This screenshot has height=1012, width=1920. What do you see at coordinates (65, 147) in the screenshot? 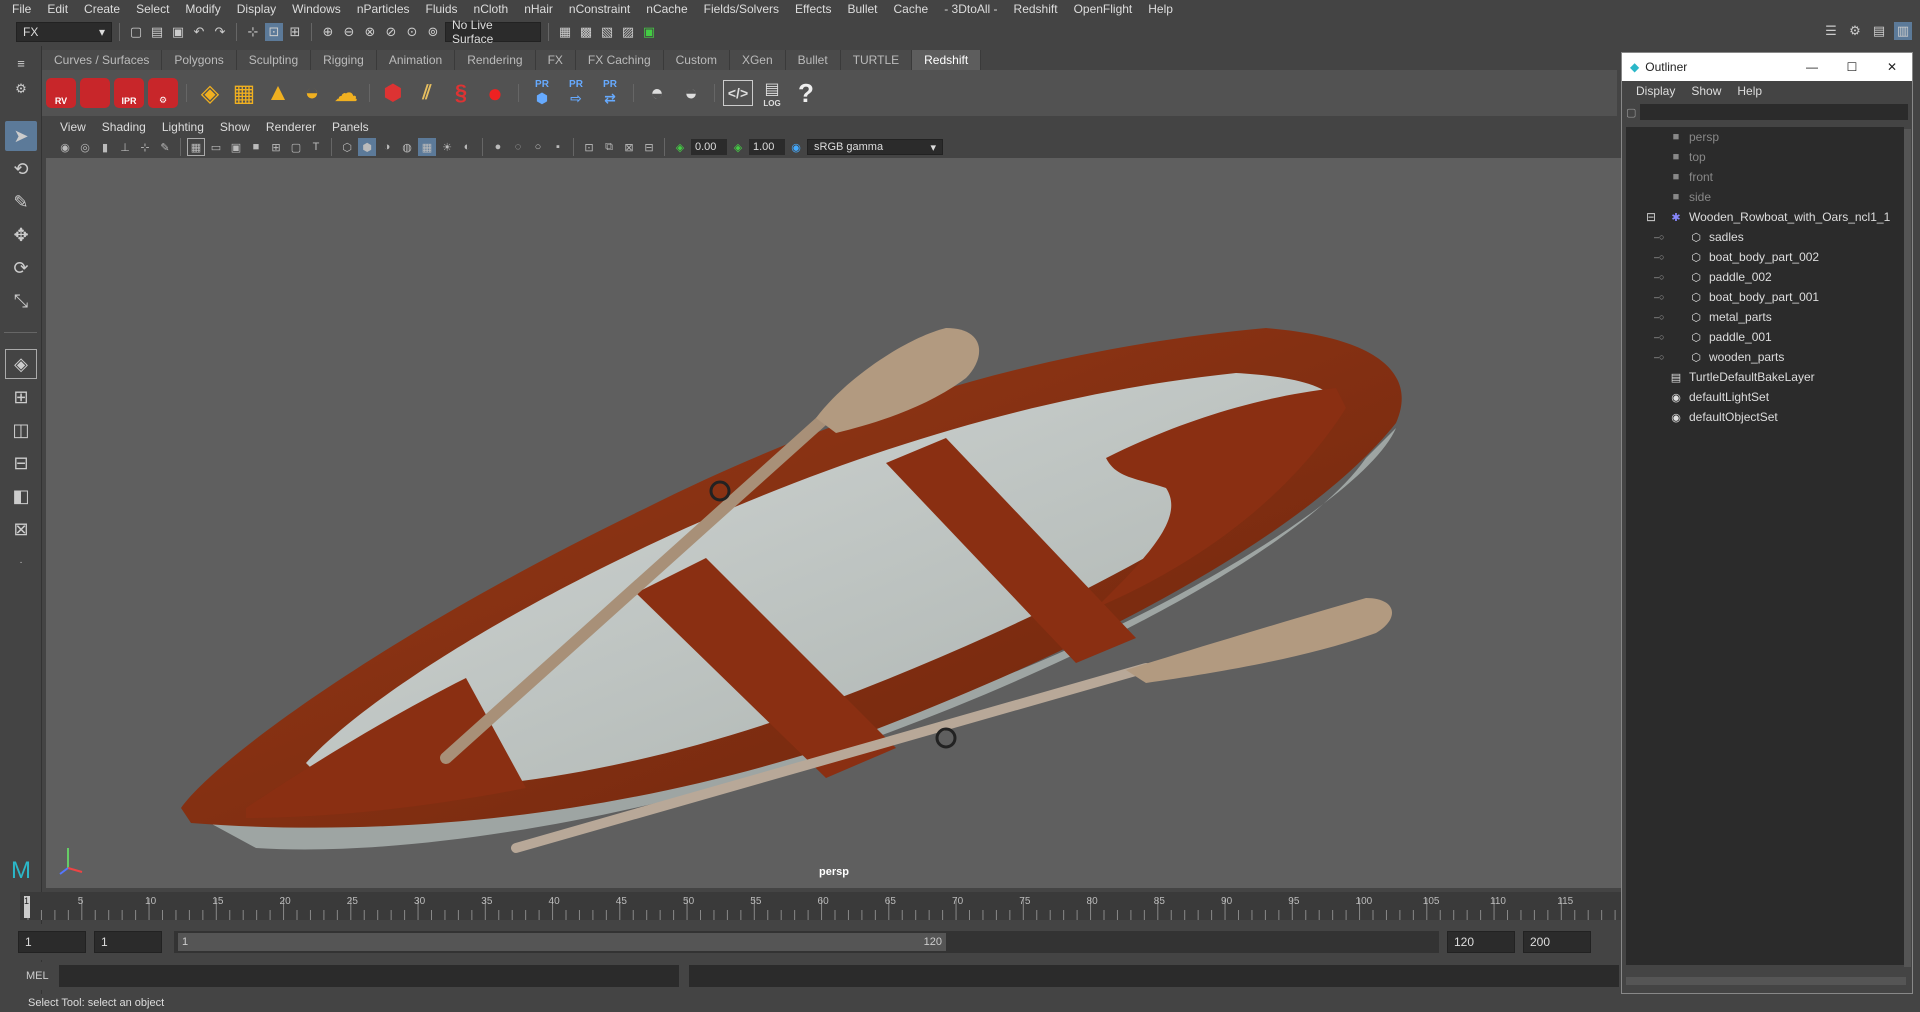
I see `camera-attributes-icon: ◉` at bounding box center [65, 147].